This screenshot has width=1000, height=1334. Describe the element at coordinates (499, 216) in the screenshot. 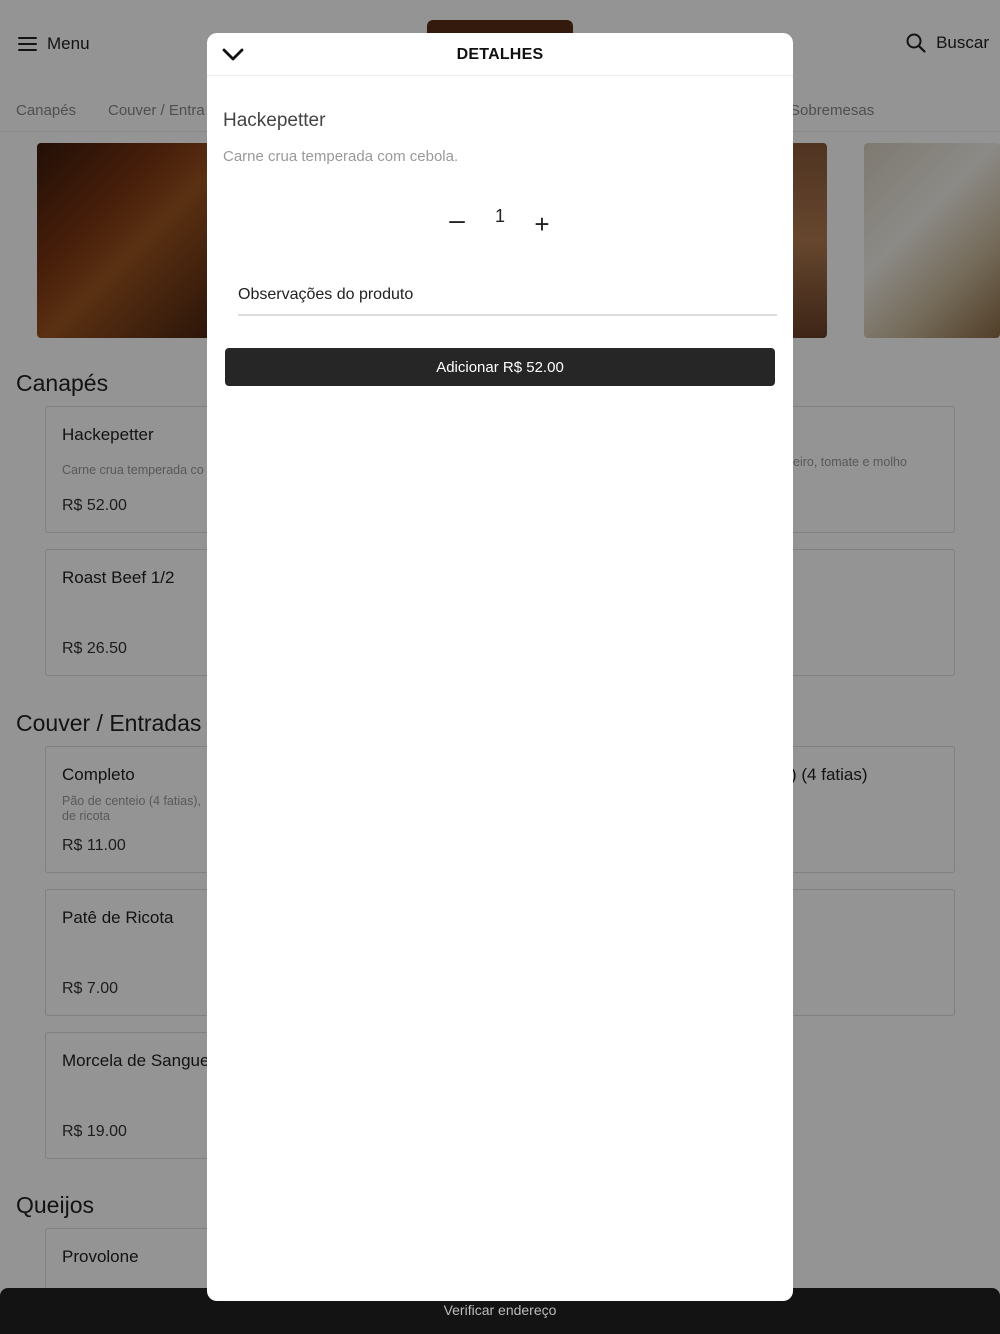

I see `quantity-value: 1` at that location.